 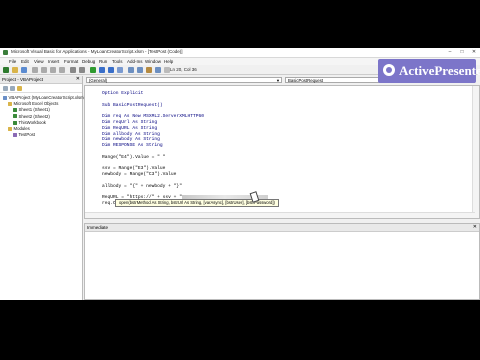 I want to click on run-icon, so click(x=93, y=69).